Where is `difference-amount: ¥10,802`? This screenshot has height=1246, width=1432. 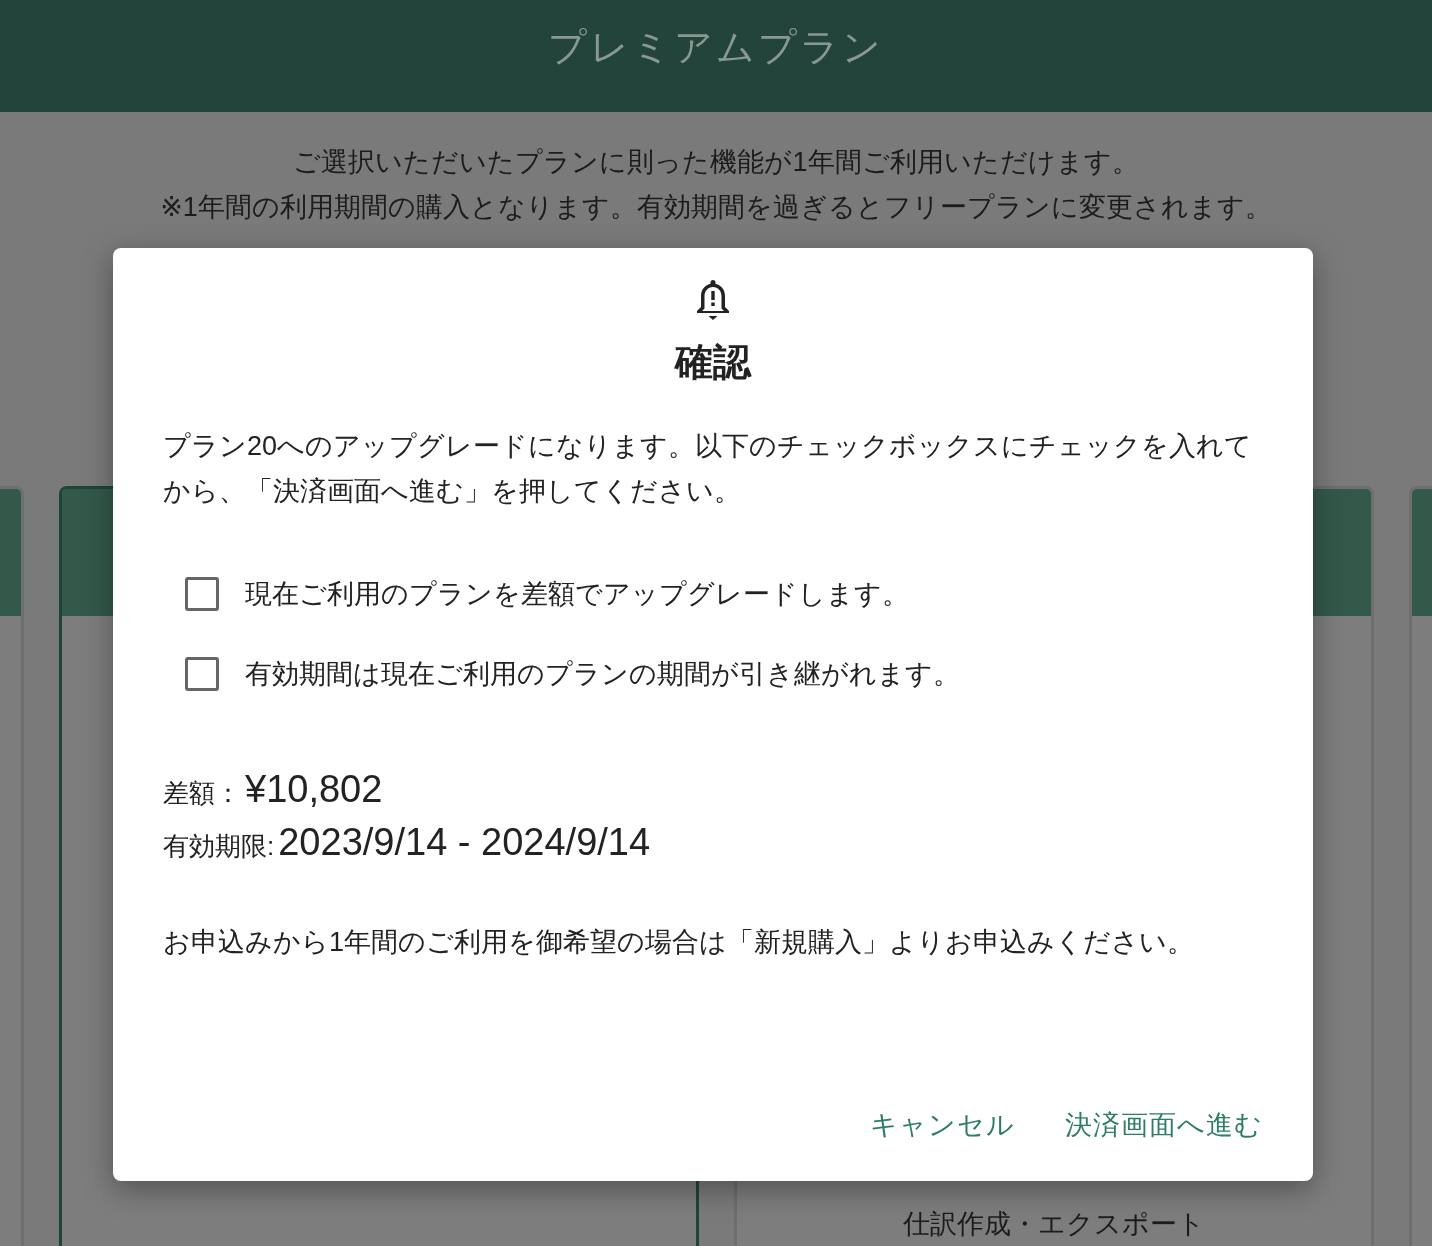
difference-amount: ¥10,802 is located at coordinates (314, 789).